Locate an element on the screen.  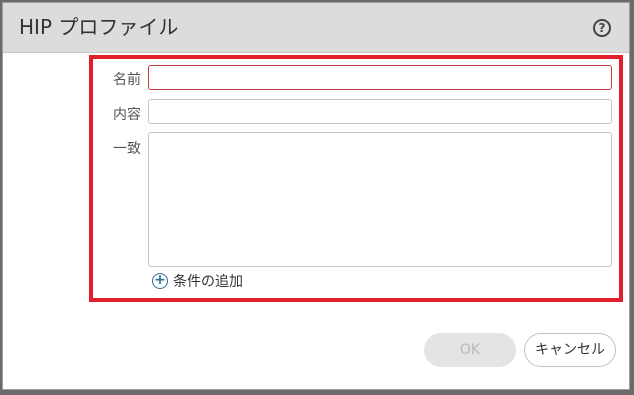
help-icon: ? is located at coordinates (602, 28).